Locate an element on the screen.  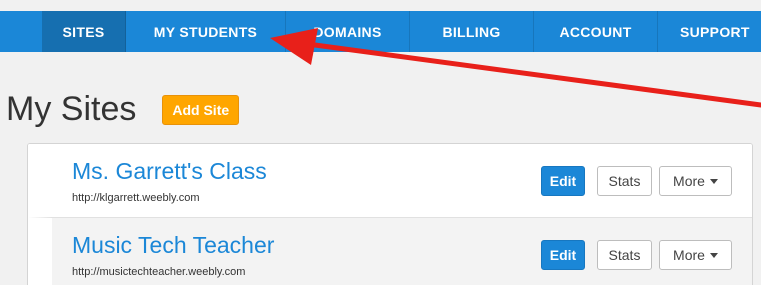
arrow-shaft is located at coordinates (529, 74).